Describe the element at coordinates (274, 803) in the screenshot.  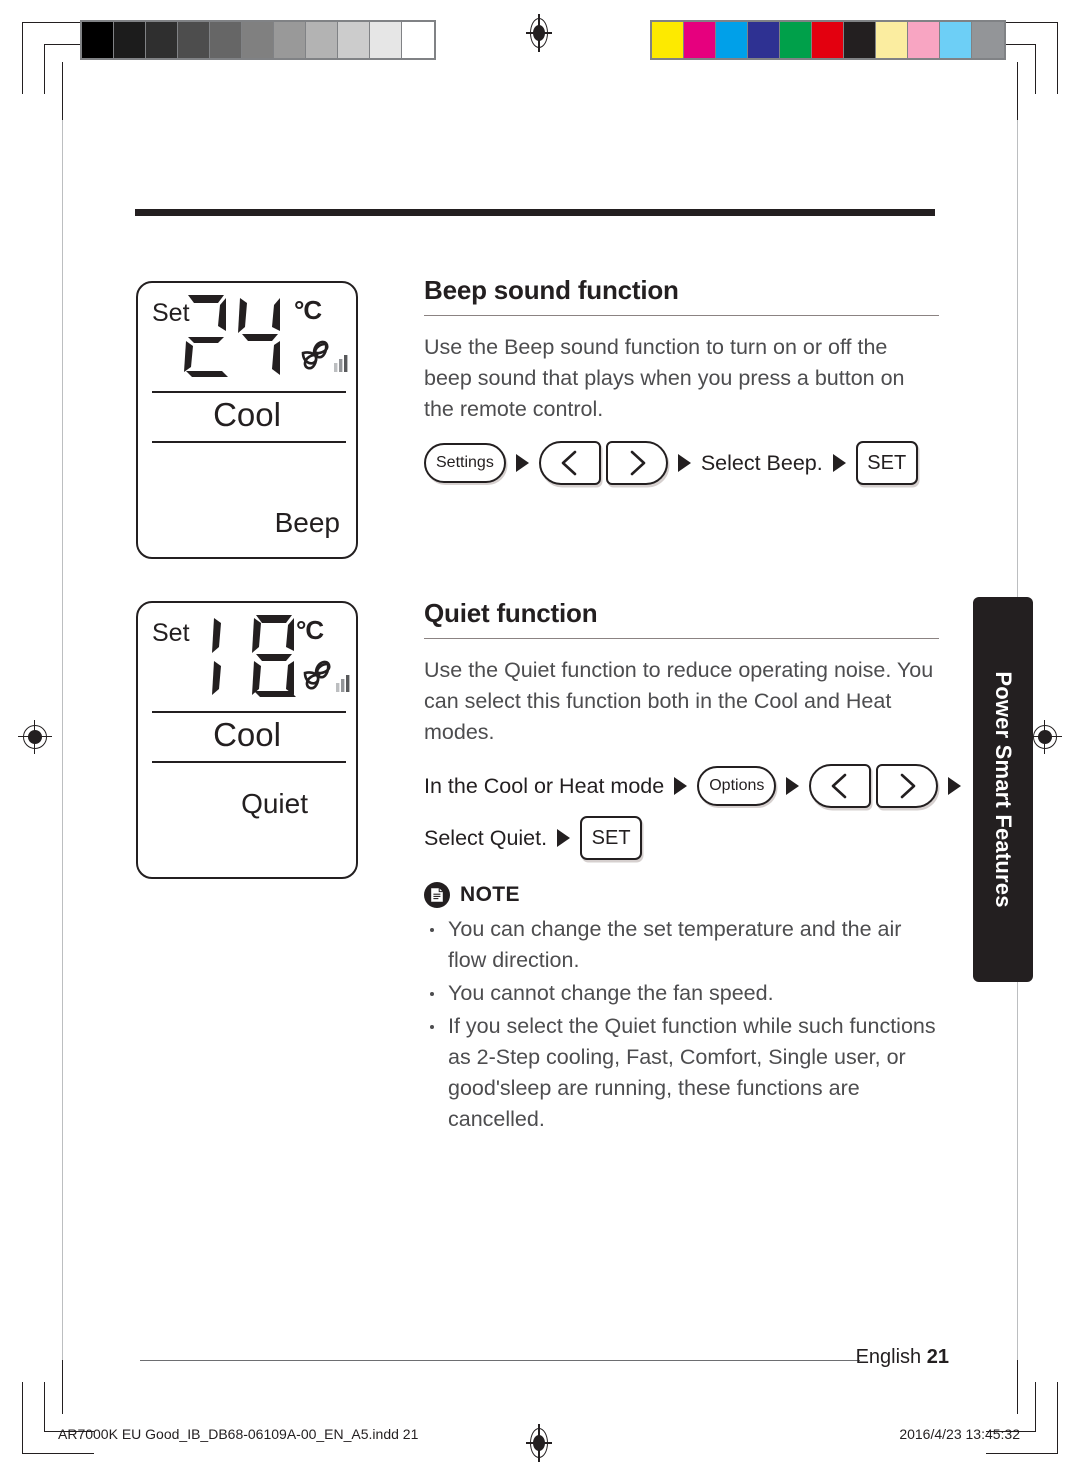
I see `lcd-status-quiet: Quiet` at that location.